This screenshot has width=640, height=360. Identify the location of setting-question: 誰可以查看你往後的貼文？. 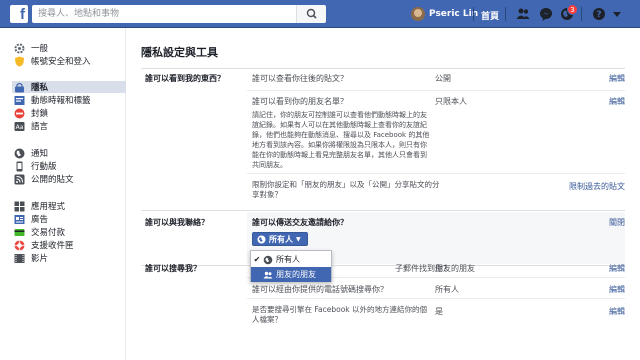
(300, 78).